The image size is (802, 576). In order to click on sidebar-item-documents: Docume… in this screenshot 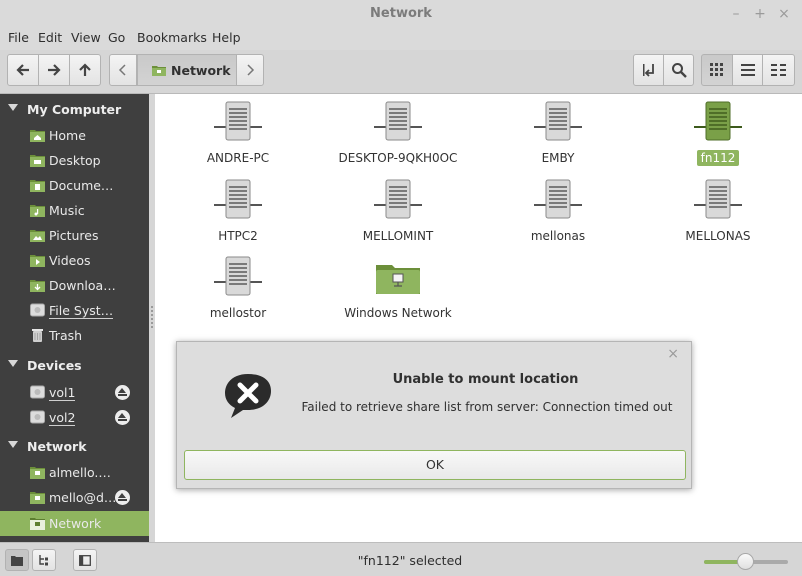, I will do `click(74, 185)`.